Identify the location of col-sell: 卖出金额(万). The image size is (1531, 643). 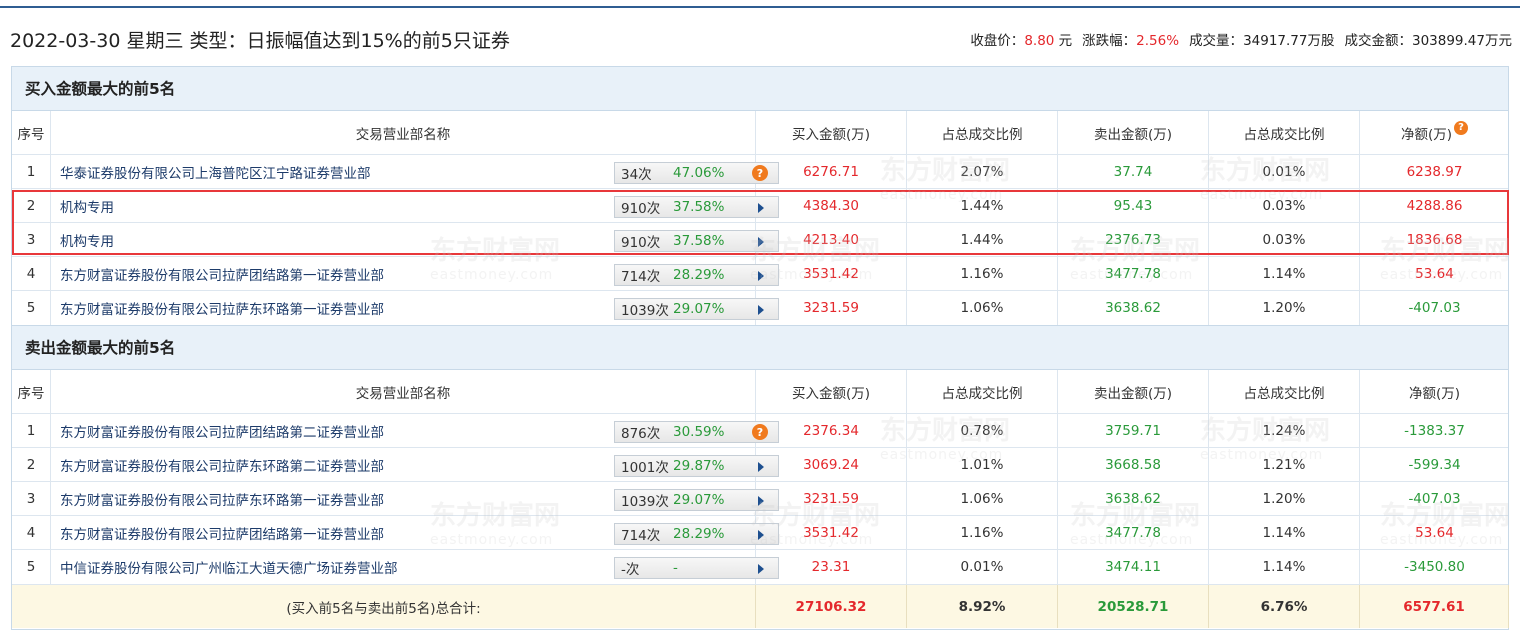
(1133, 391).